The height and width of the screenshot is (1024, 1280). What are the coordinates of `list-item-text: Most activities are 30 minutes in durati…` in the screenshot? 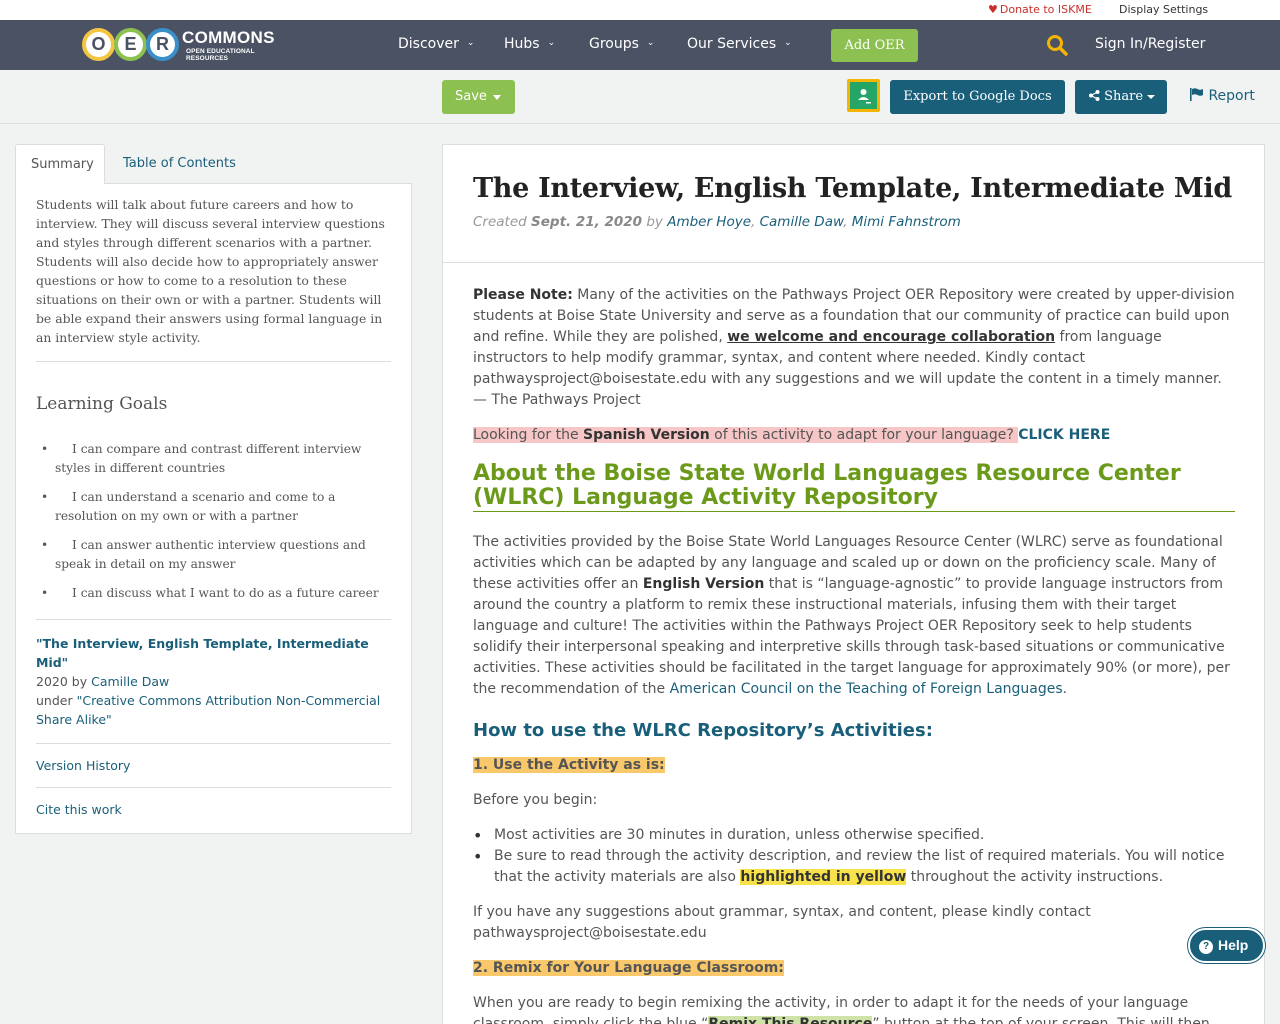 It's located at (739, 835).